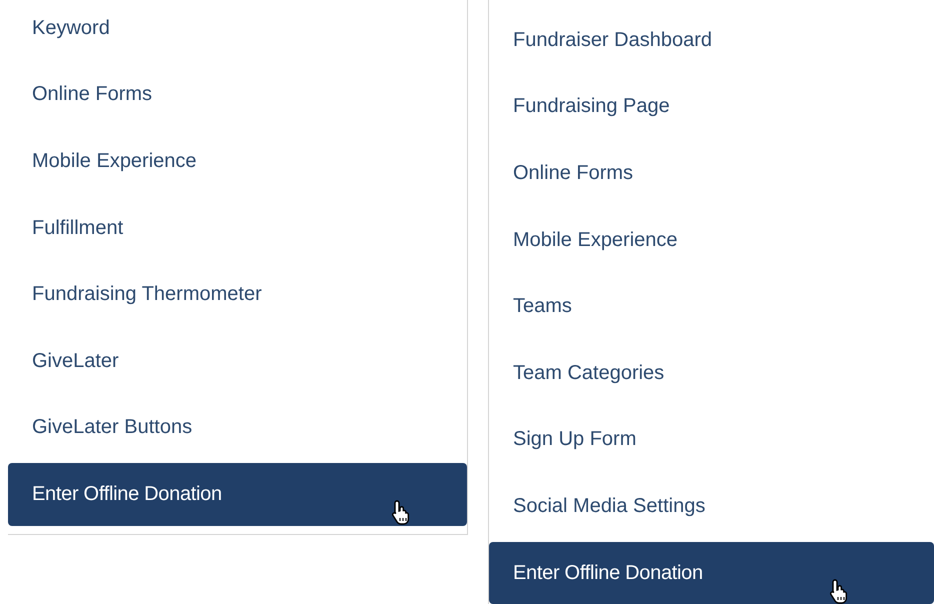 The width and height of the screenshot is (934, 604). What do you see at coordinates (237, 294) in the screenshot?
I see `menu-item: Fundraising Thermometer` at bounding box center [237, 294].